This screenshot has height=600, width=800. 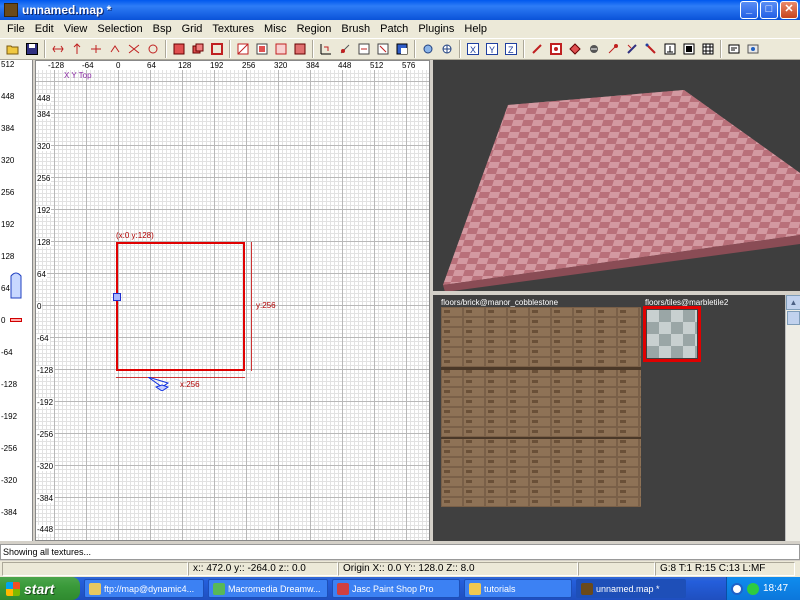 I want to click on menu-textures: Textures, so click(x=233, y=29).